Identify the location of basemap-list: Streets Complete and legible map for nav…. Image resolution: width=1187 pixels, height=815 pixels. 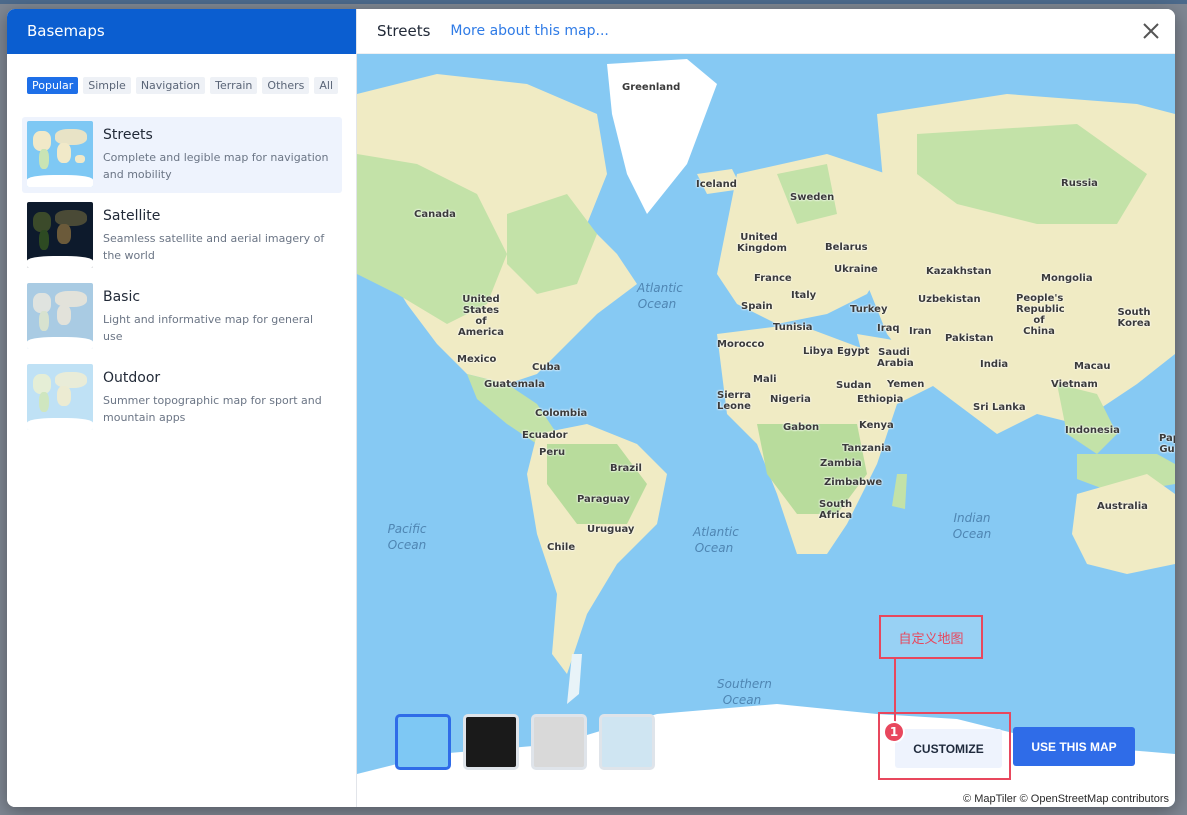
(182, 279).